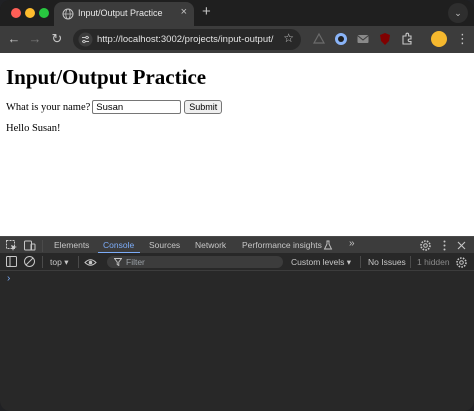  What do you see at coordinates (48, 107) in the screenshot?
I see `name-label: What is your name?` at bounding box center [48, 107].